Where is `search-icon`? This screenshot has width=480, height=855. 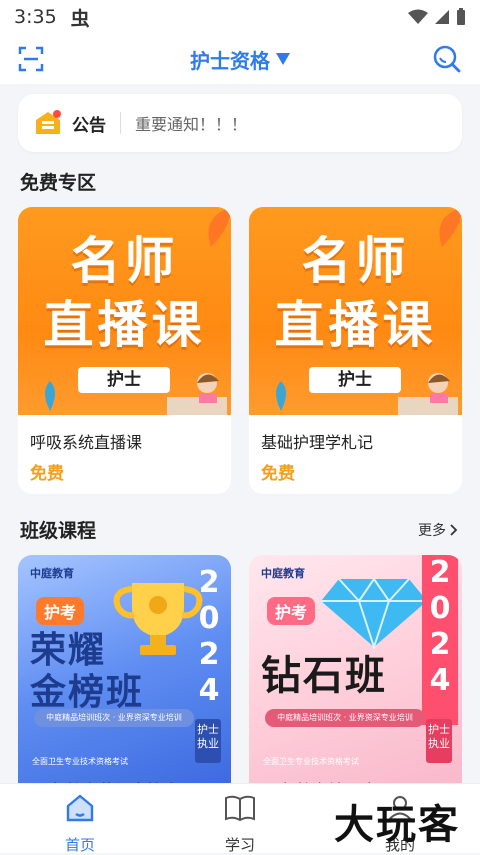
search-icon is located at coordinates (447, 59).